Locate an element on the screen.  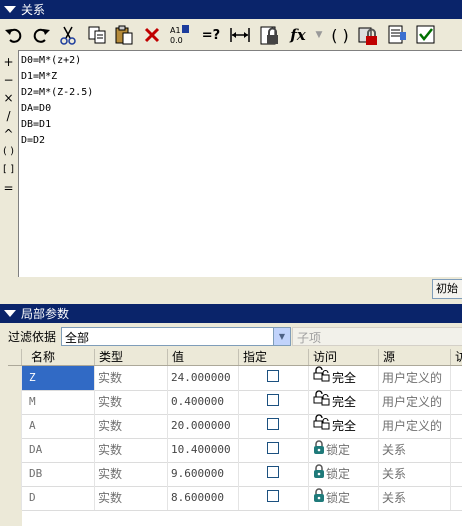
minus-operator: − is located at coordinates (8, 80).